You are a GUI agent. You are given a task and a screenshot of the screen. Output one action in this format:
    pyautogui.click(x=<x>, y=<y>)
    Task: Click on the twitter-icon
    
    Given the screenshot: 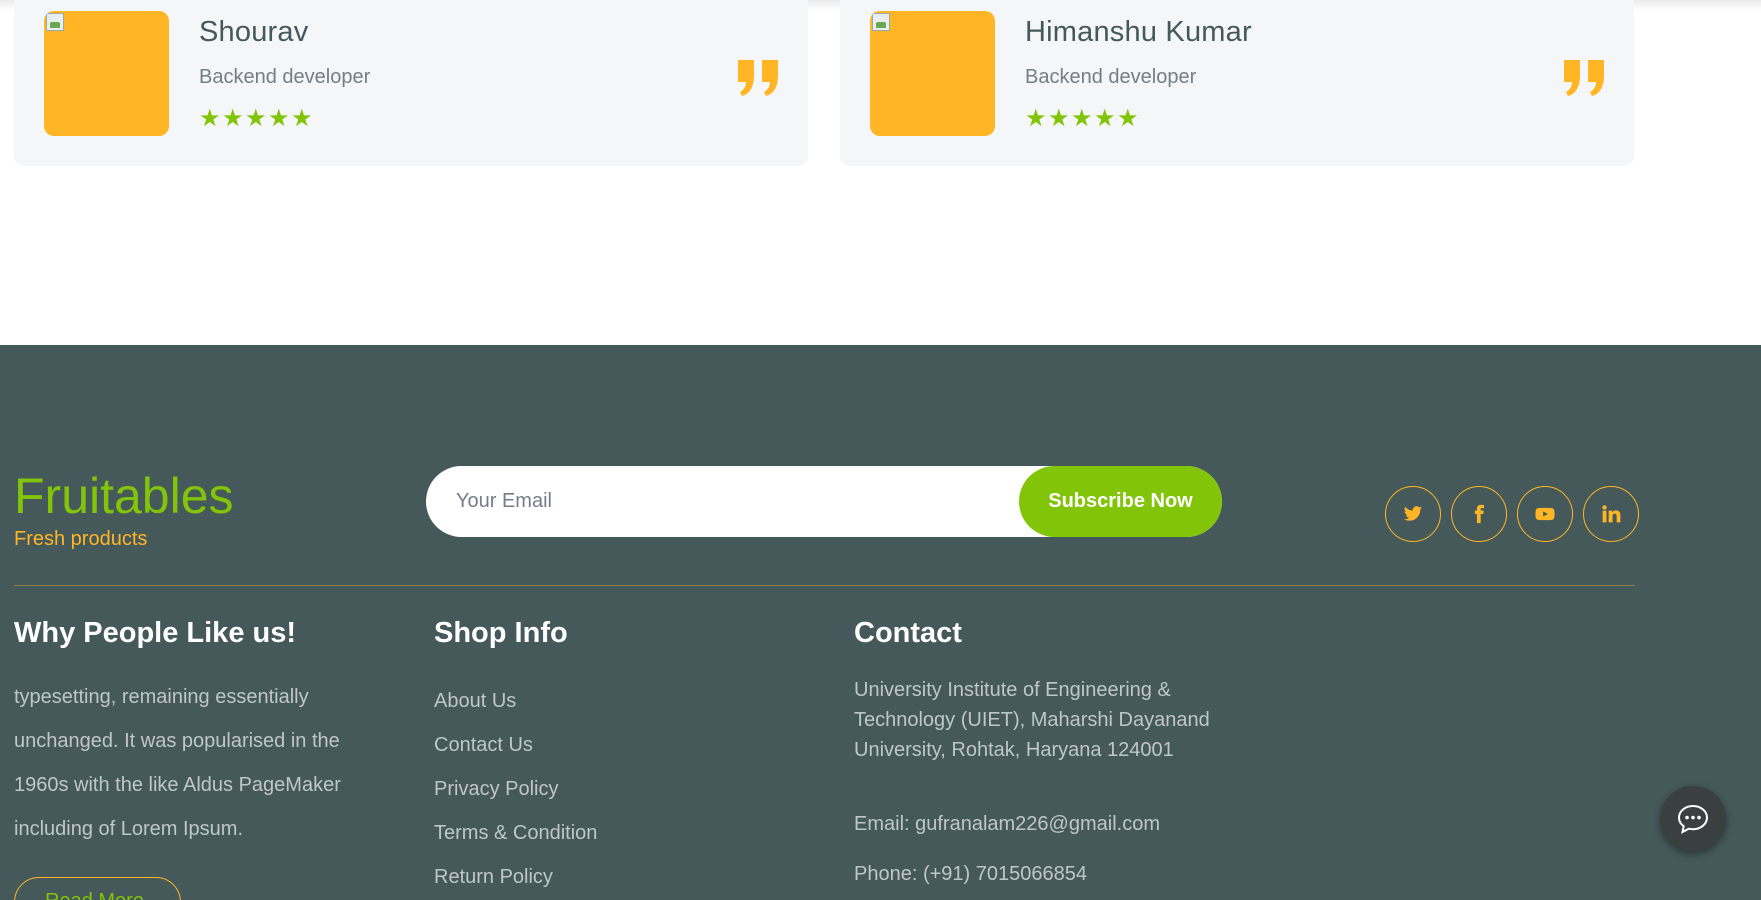 What is the action you would take?
    pyautogui.click(x=1413, y=514)
    